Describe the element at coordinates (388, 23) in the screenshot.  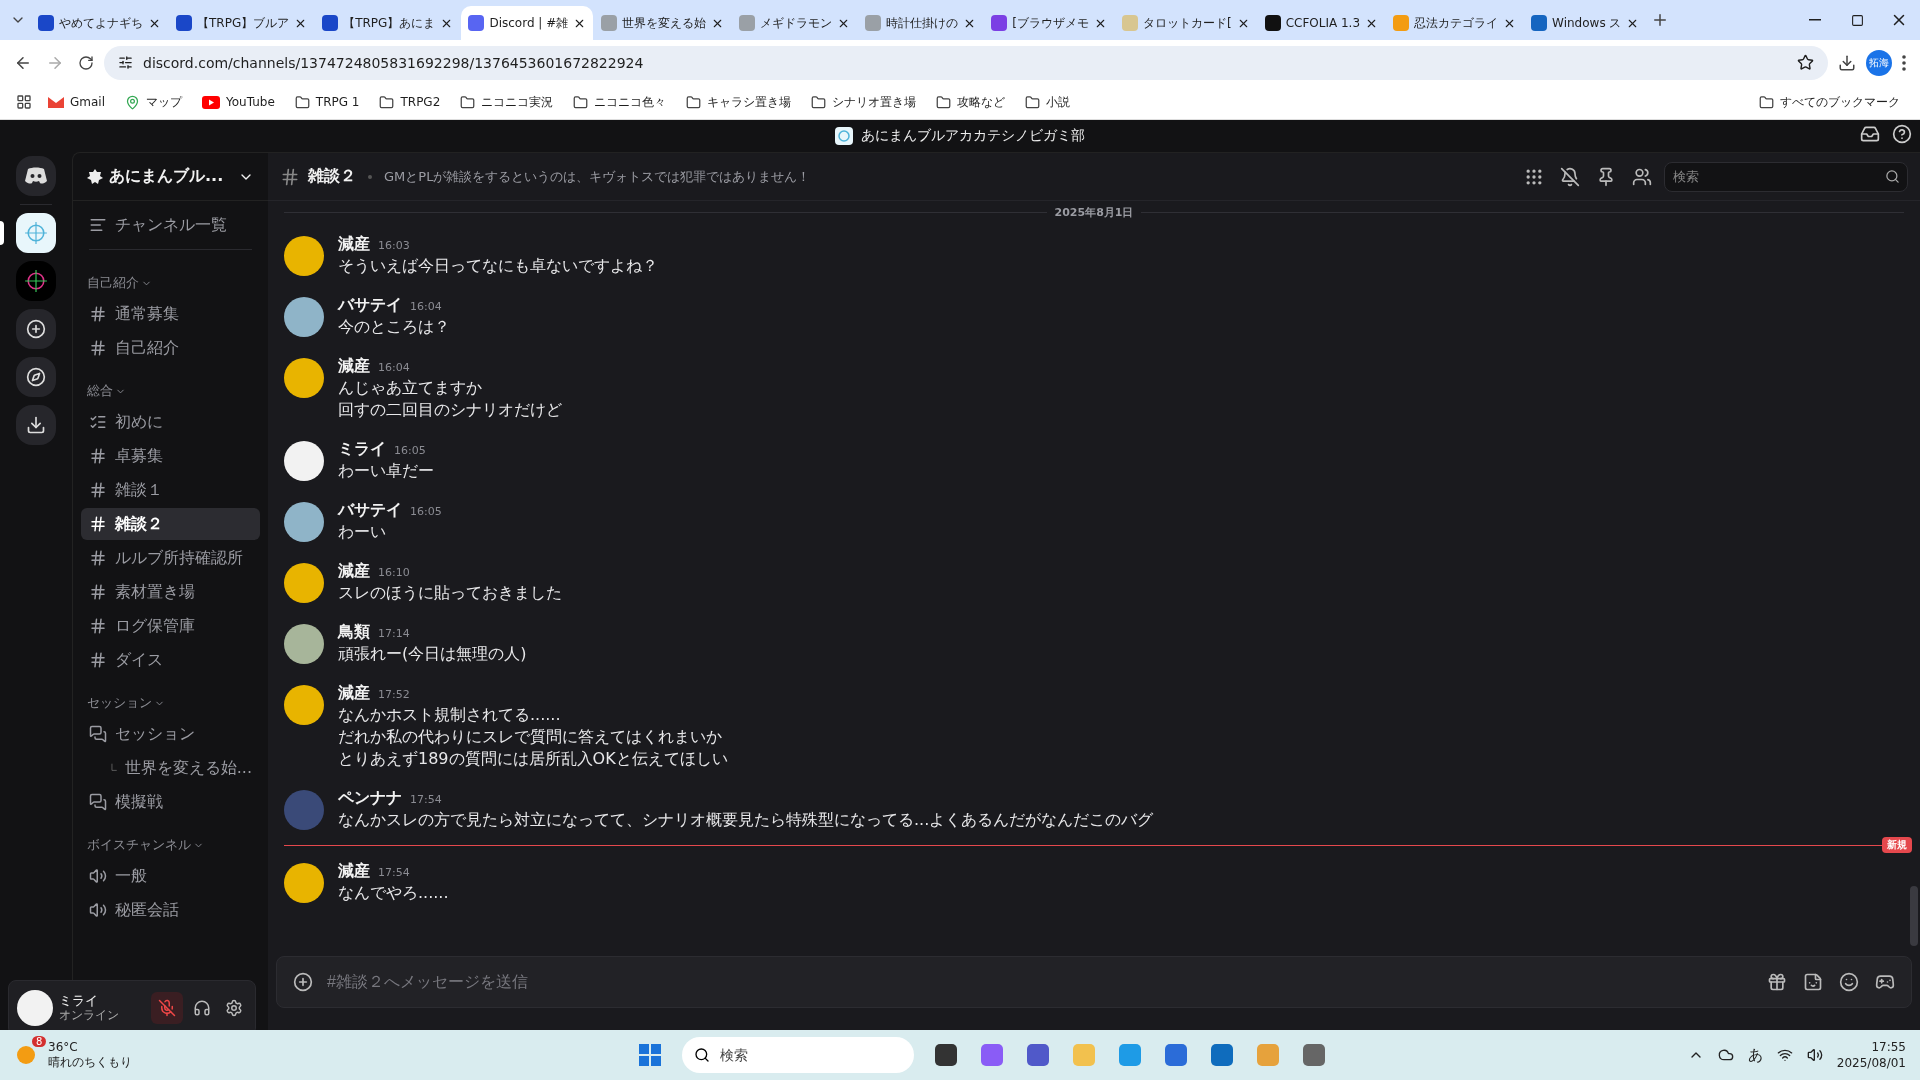
I see `browser-tab: 【TRPG】あにま` at that location.